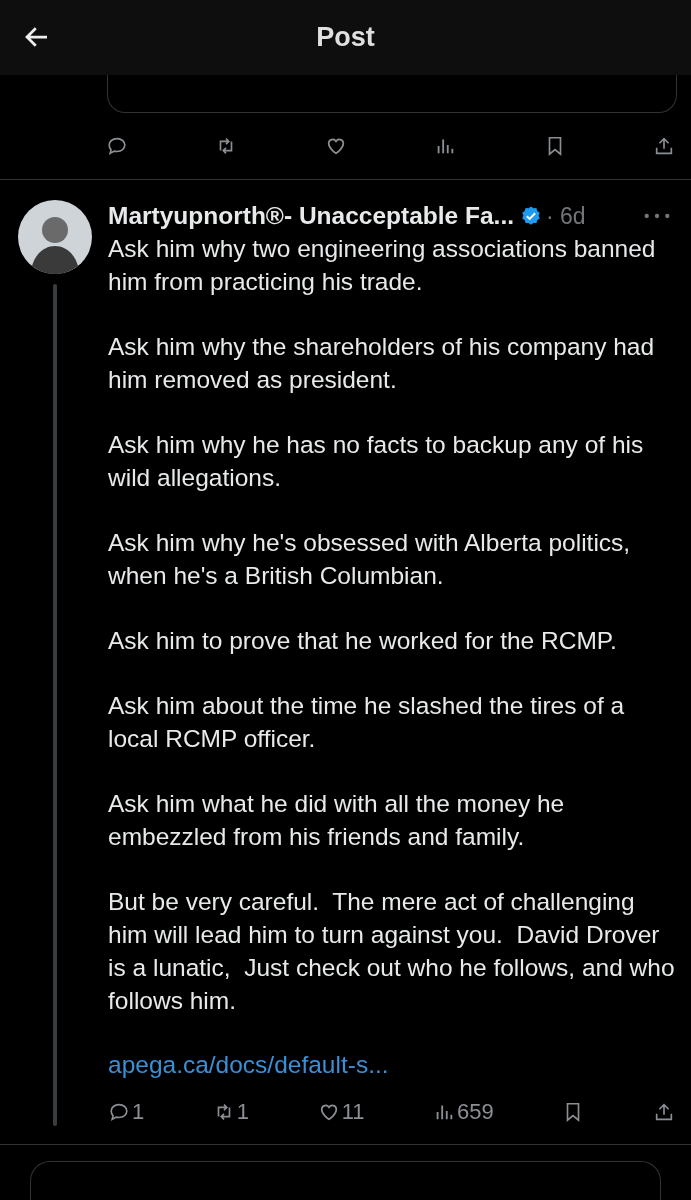  I want to click on post-paragraph: Ask him to prove that he worked for the RCMP., so click(363, 641).